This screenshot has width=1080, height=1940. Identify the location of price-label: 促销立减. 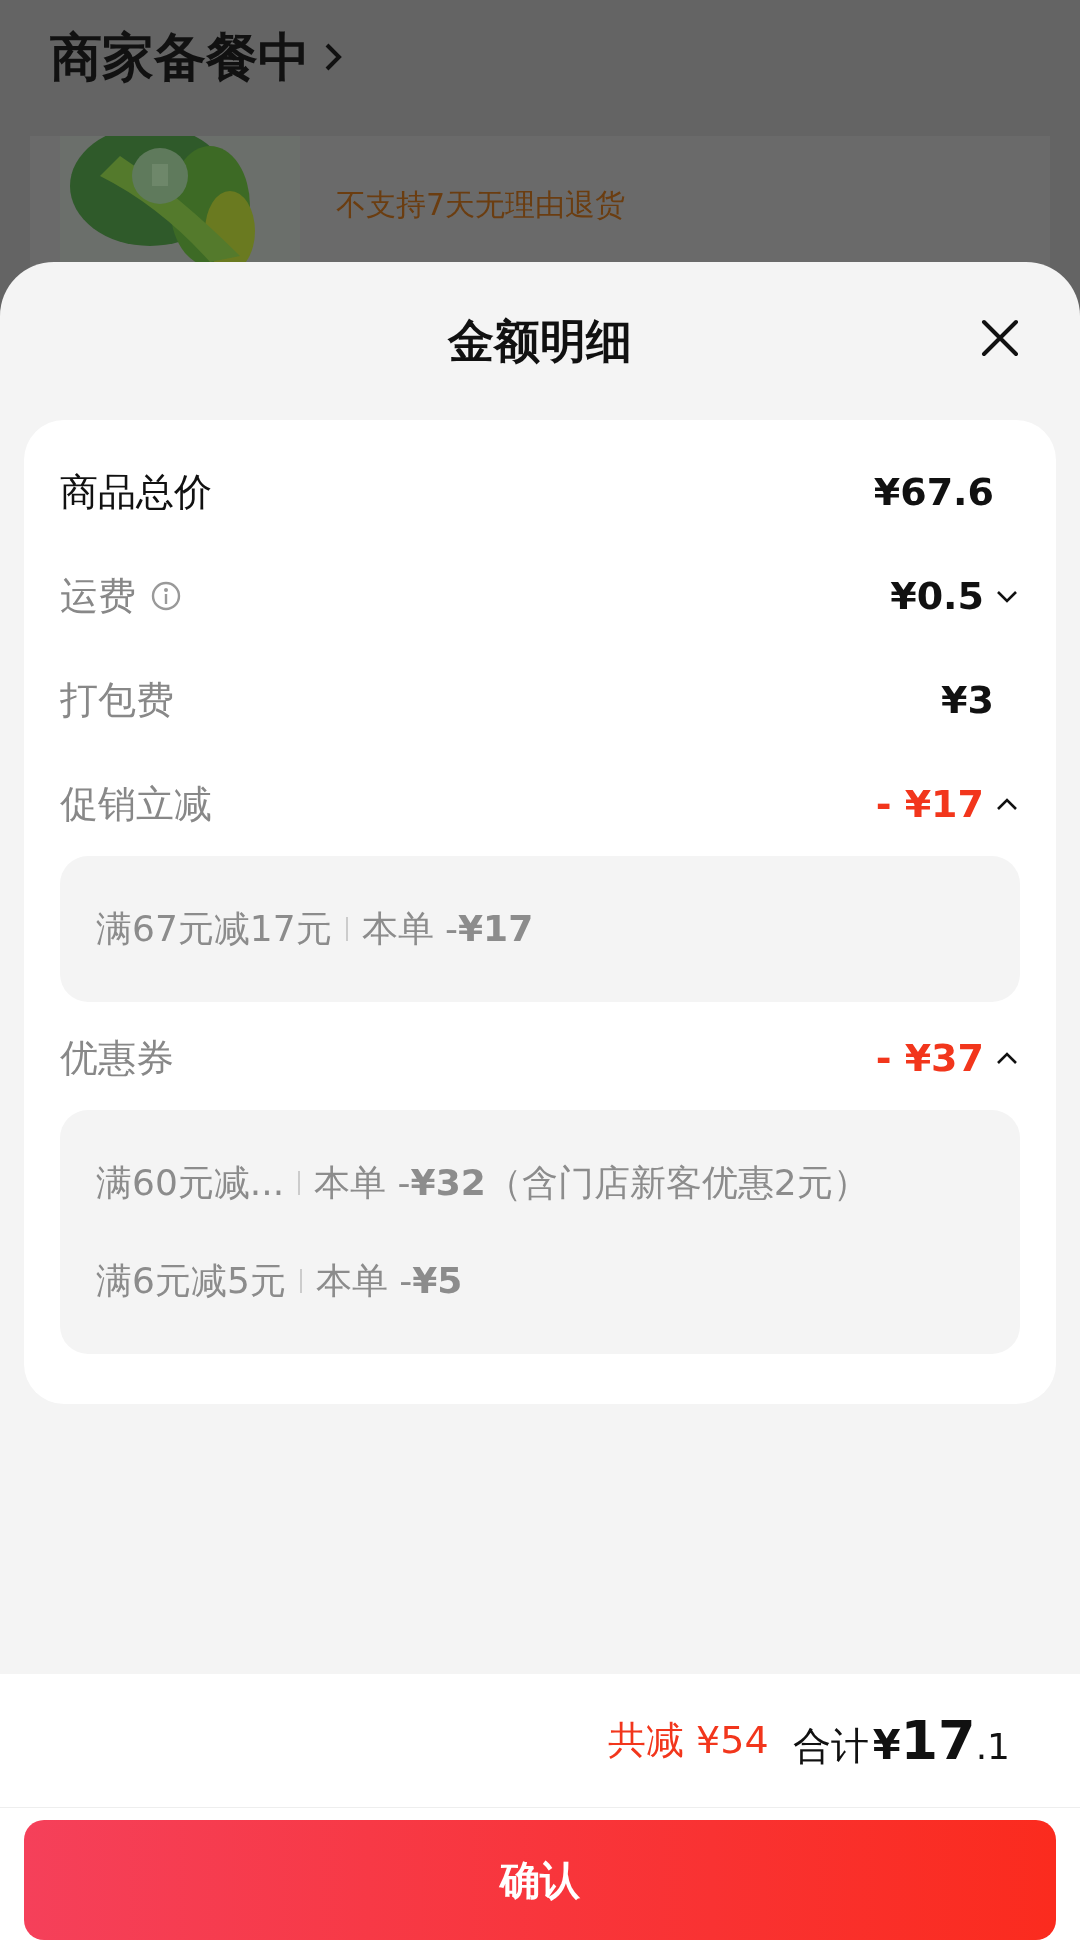
(136, 804).